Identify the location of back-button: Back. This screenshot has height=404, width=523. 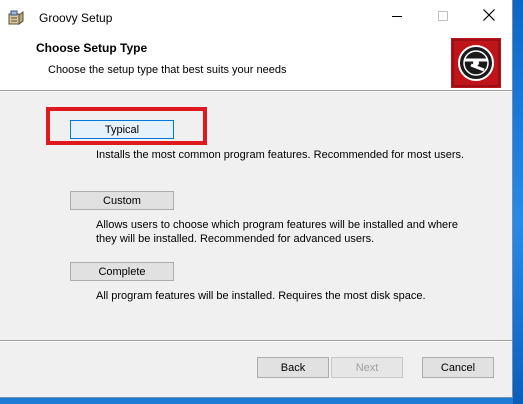
(293, 367).